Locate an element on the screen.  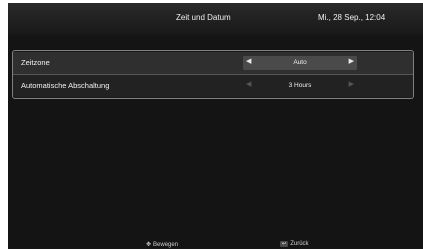
move-hint: ✥ Bewegen is located at coordinates (162, 244).